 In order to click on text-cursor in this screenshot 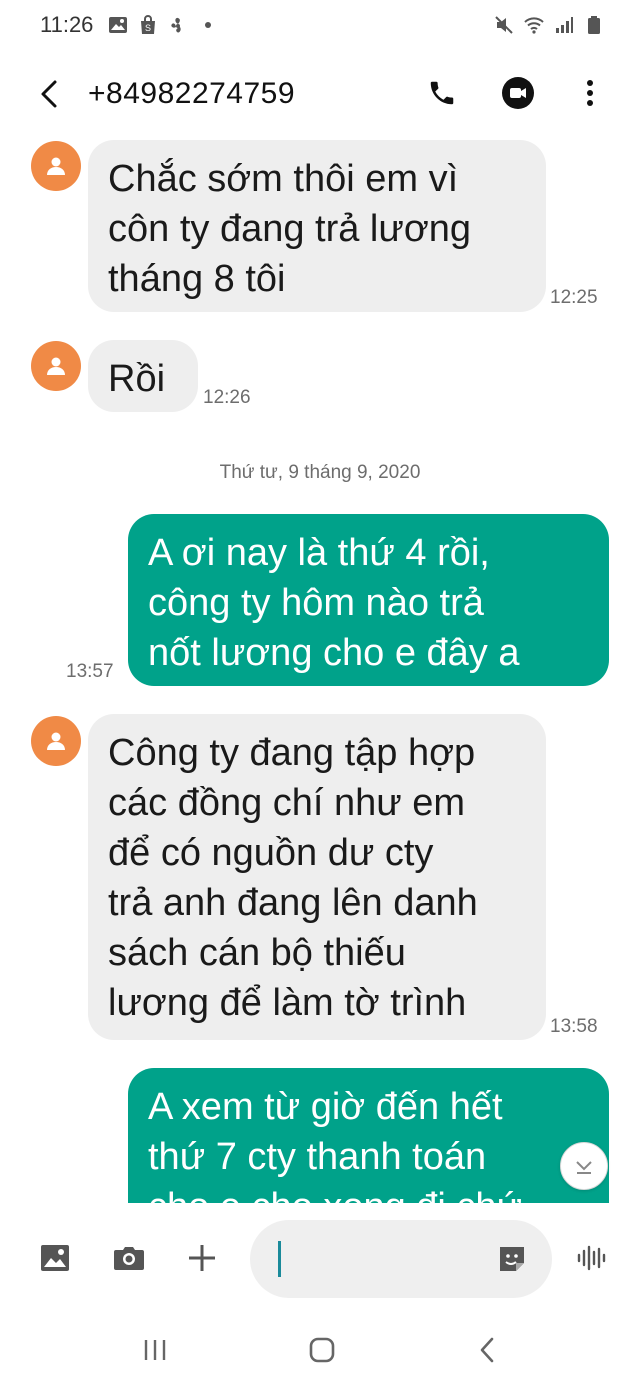, I will do `click(279, 1259)`.